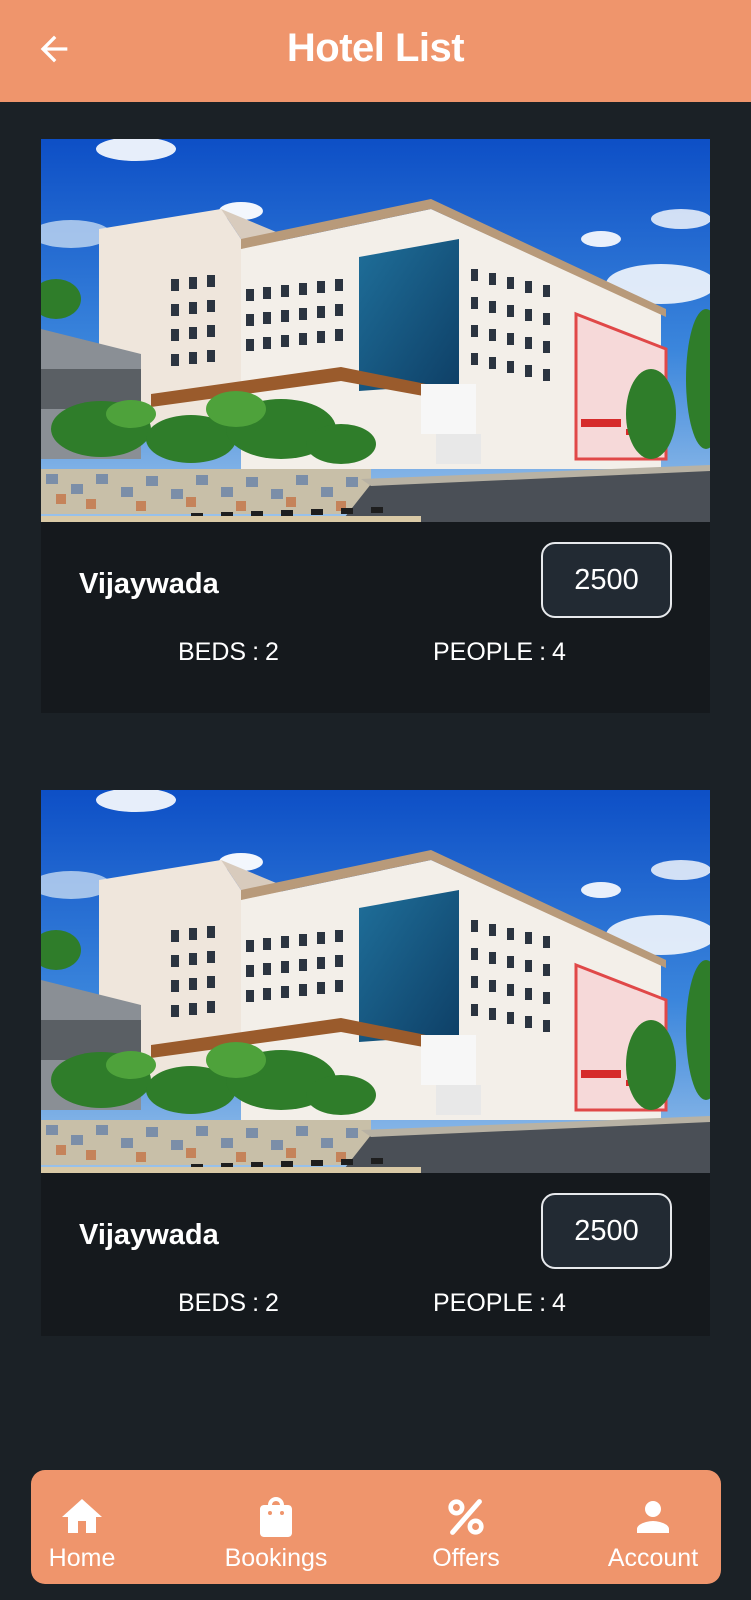  I want to click on bottom-navigation: Home Bookings Offers Account, so click(376, 1527).